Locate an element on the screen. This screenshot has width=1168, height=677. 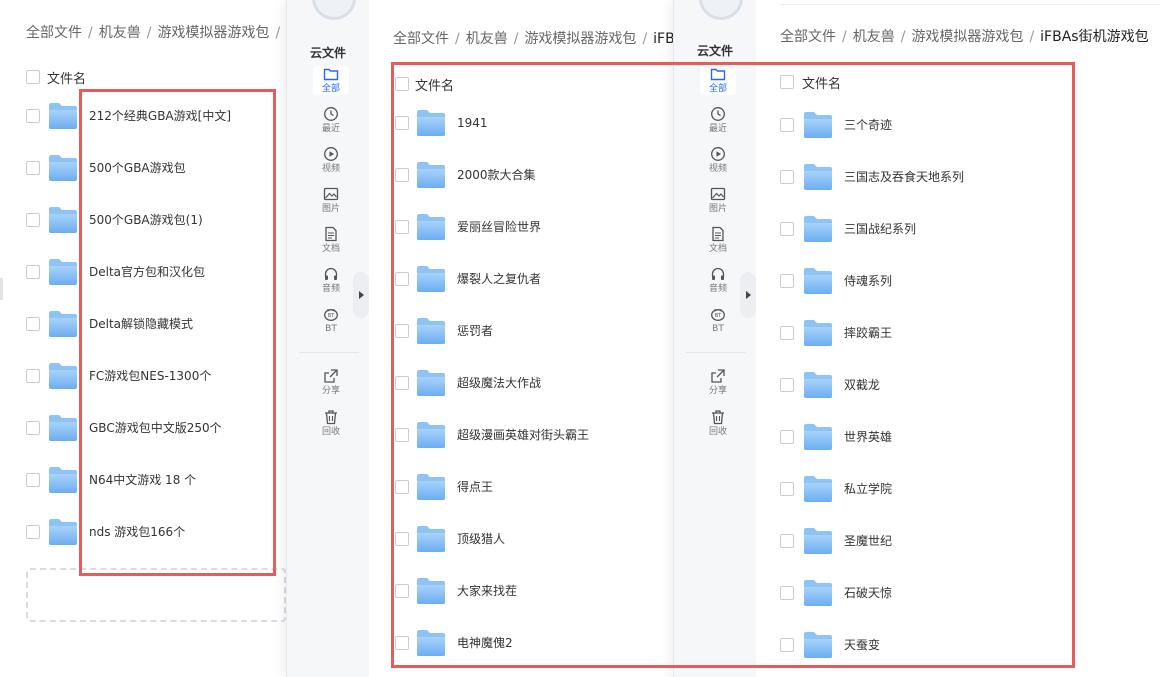
file-row: 爱丽丝冒险世界 is located at coordinates (487, 233).